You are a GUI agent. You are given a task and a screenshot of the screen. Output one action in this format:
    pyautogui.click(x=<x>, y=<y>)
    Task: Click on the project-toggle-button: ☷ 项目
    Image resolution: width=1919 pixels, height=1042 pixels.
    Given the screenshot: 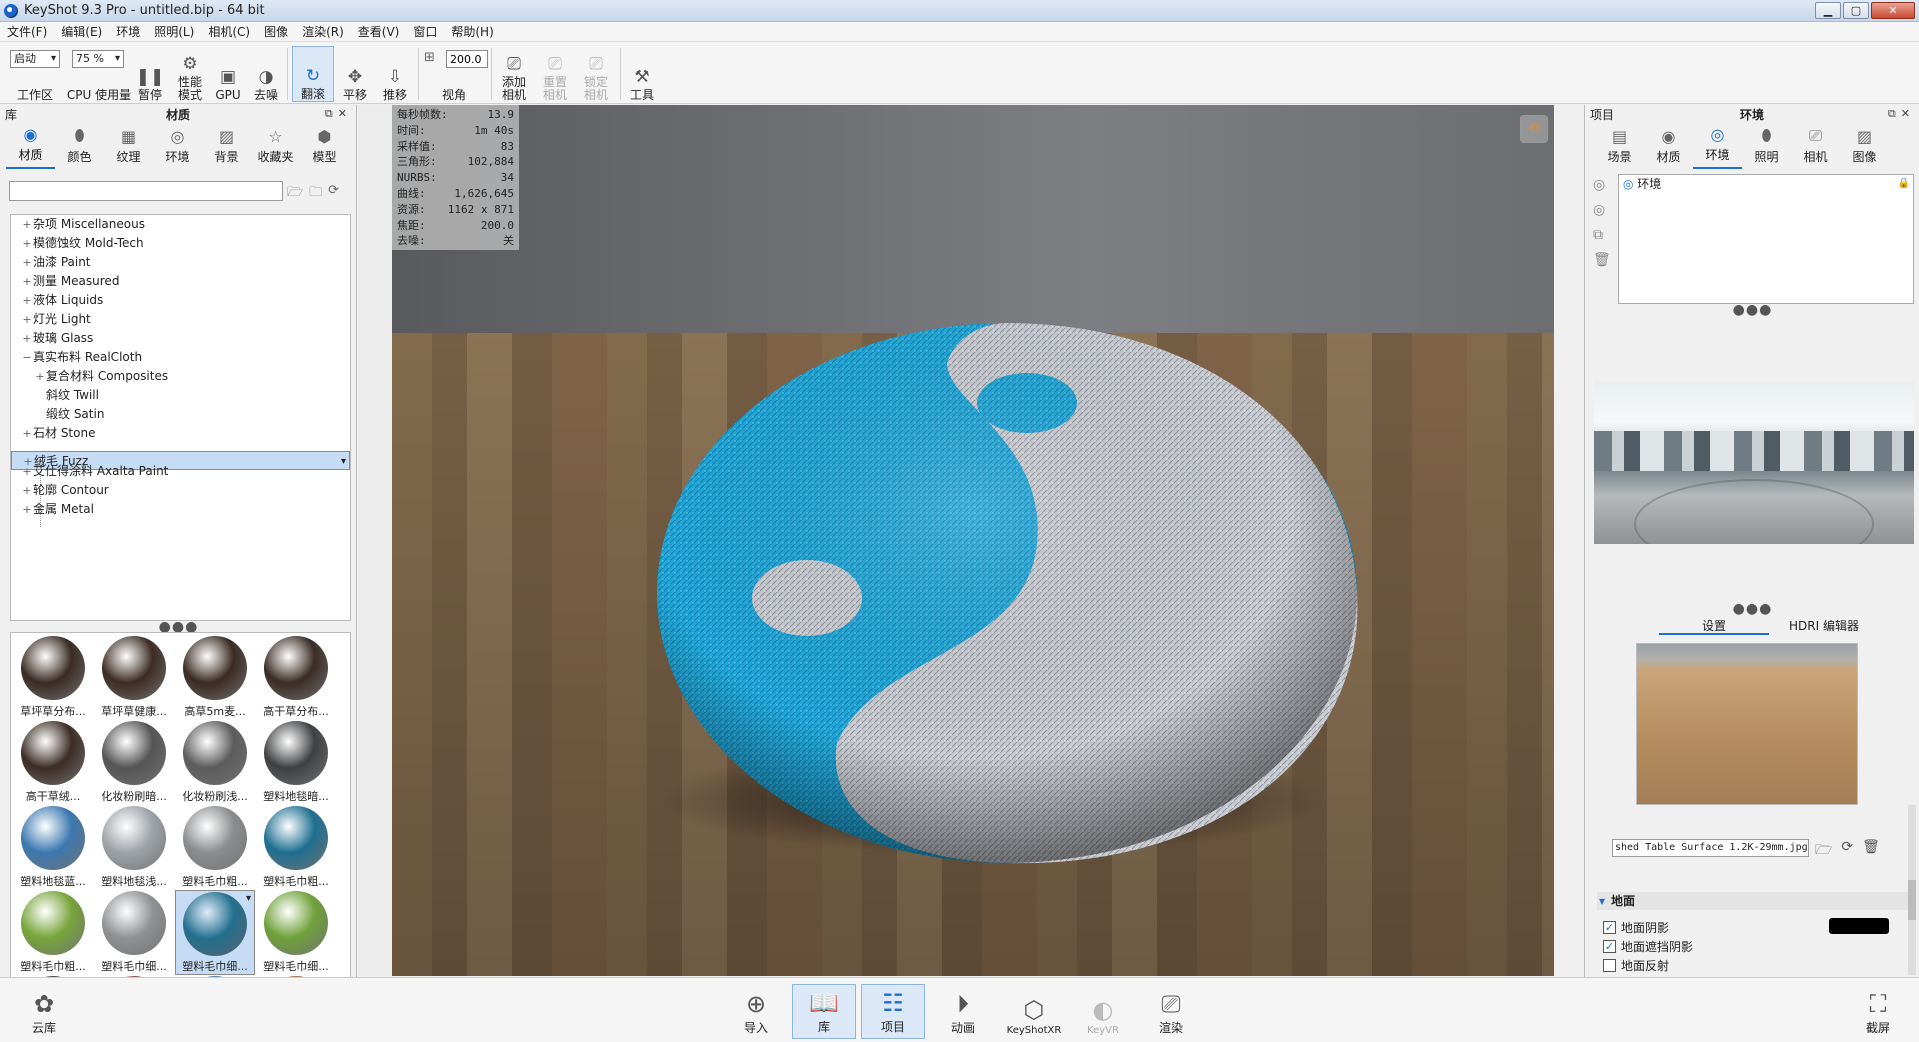 What is the action you would take?
    pyautogui.click(x=893, y=1011)
    